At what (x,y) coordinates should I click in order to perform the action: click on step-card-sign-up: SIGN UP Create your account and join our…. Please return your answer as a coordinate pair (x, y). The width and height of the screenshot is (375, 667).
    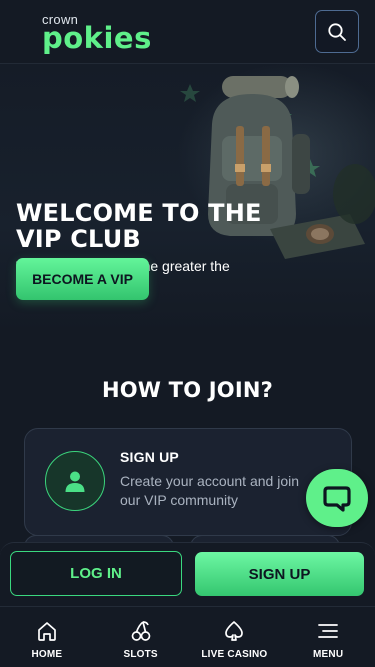
    Looking at the image, I should click on (188, 482).